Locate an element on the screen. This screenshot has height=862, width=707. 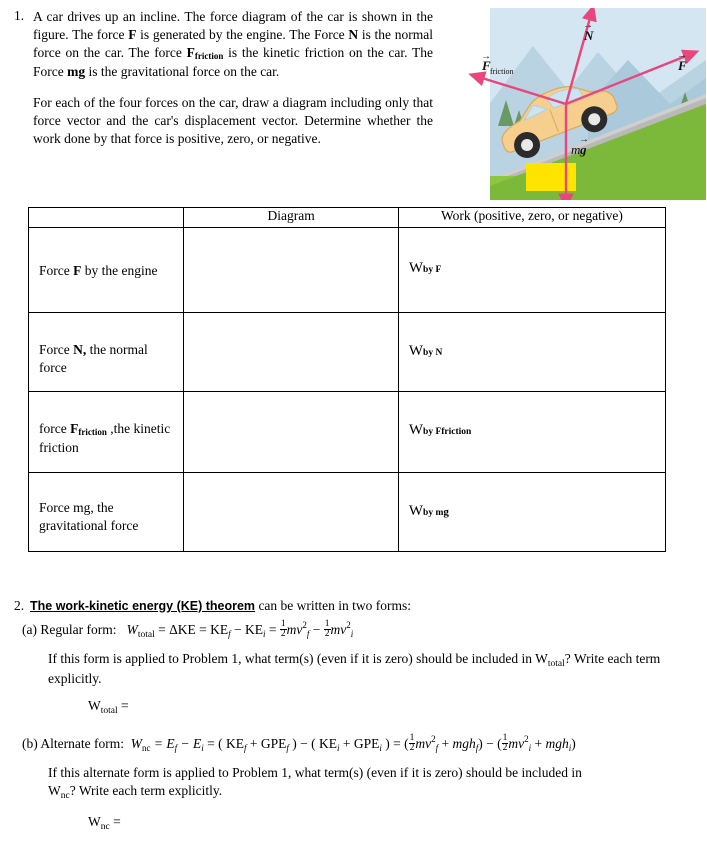
part-b-grp2-plus: + GPE is located at coordinates (359, 743).